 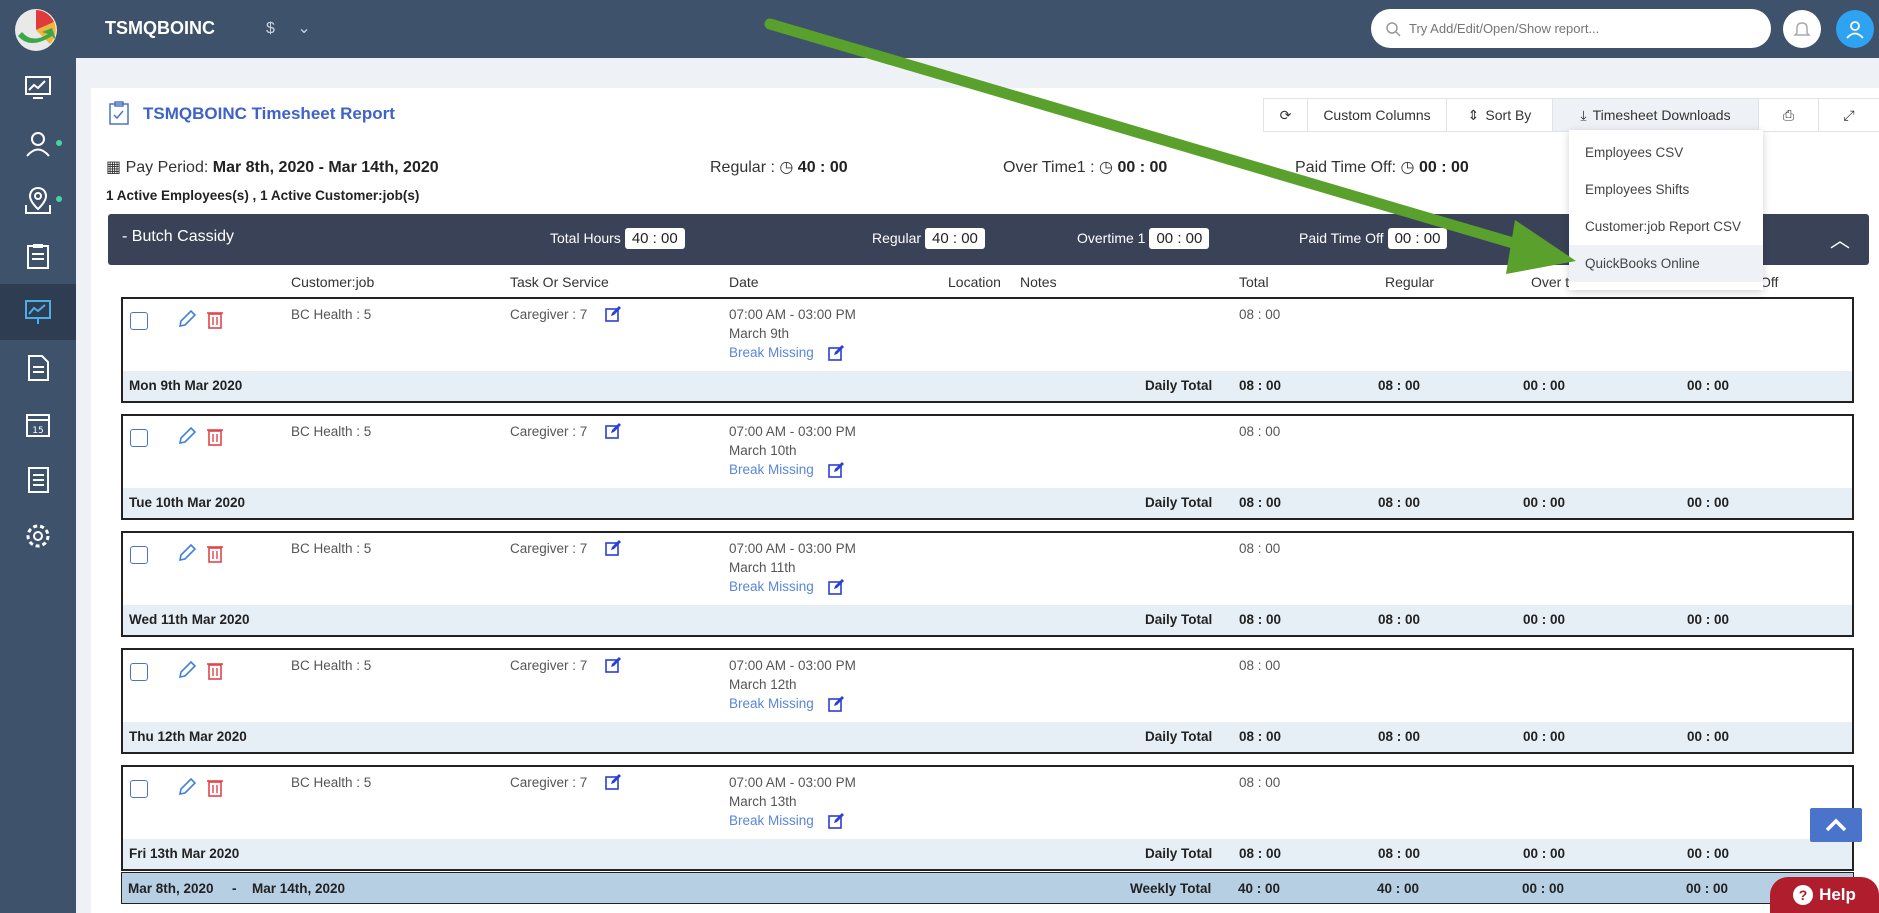 What do you see at coordinates (1666, 189) in the screenshot?
I see `menu-item-employees-shifts: Employees Shifts` at bounding box center [1666, 189].